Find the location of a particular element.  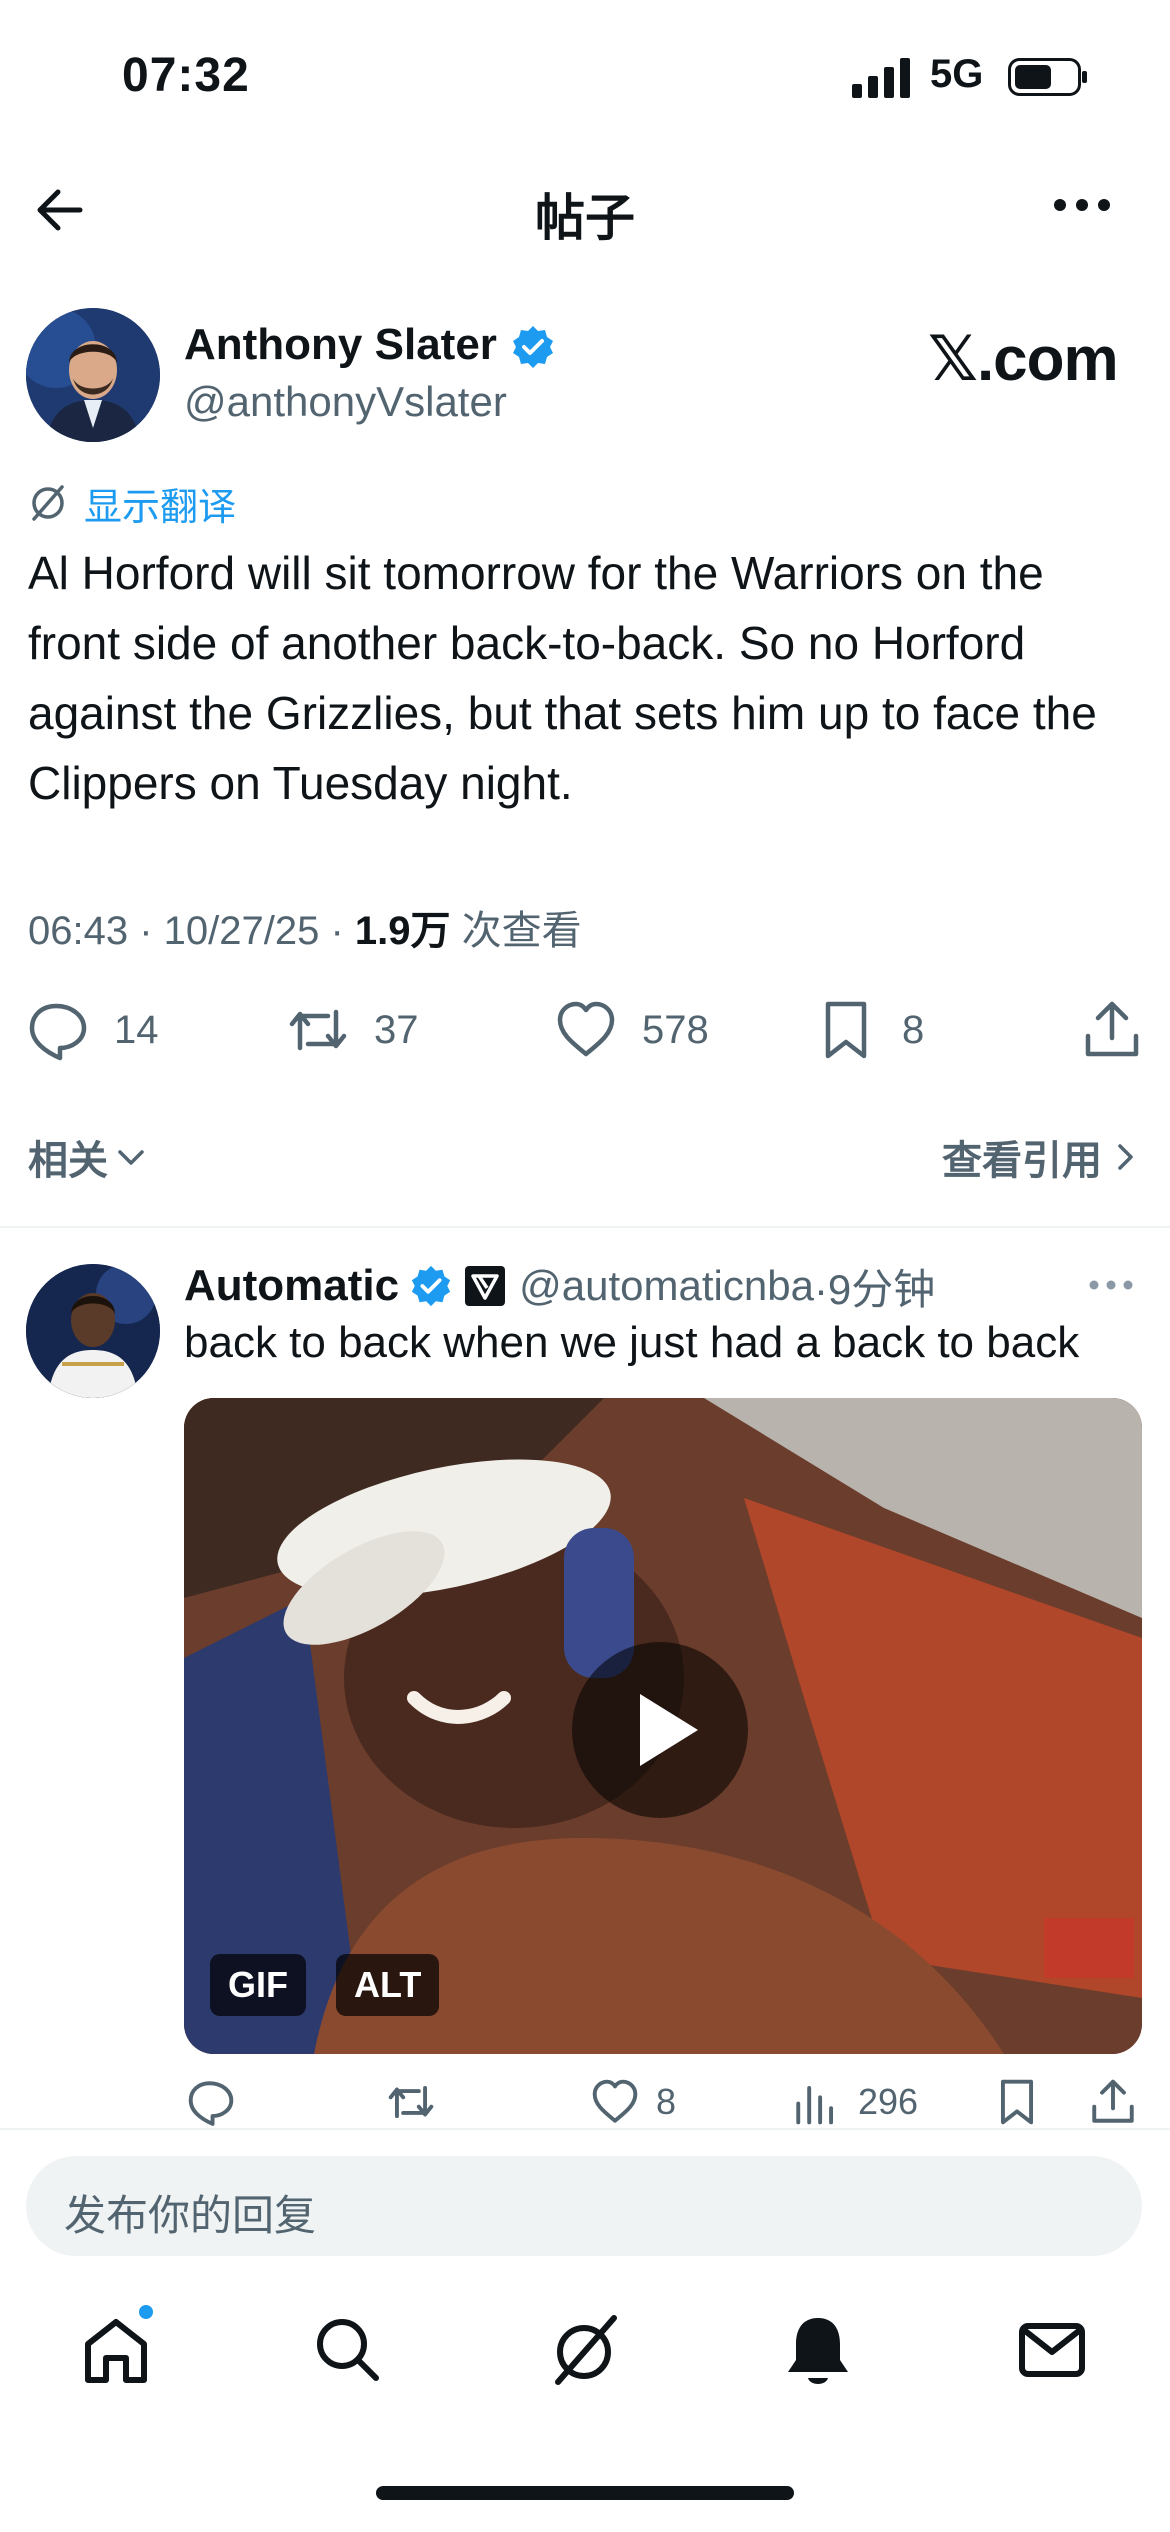

view-quotes-link: 查看引用 is located at coordinates (1042, 1157).